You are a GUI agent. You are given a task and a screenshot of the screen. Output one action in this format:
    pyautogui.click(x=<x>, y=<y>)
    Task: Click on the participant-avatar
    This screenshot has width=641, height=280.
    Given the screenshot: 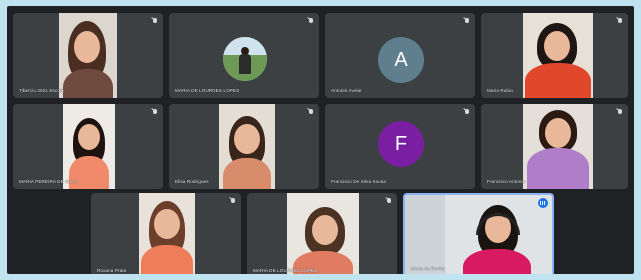 What is the action you would take?
    pyautogui.click(x=245, y=59)
    